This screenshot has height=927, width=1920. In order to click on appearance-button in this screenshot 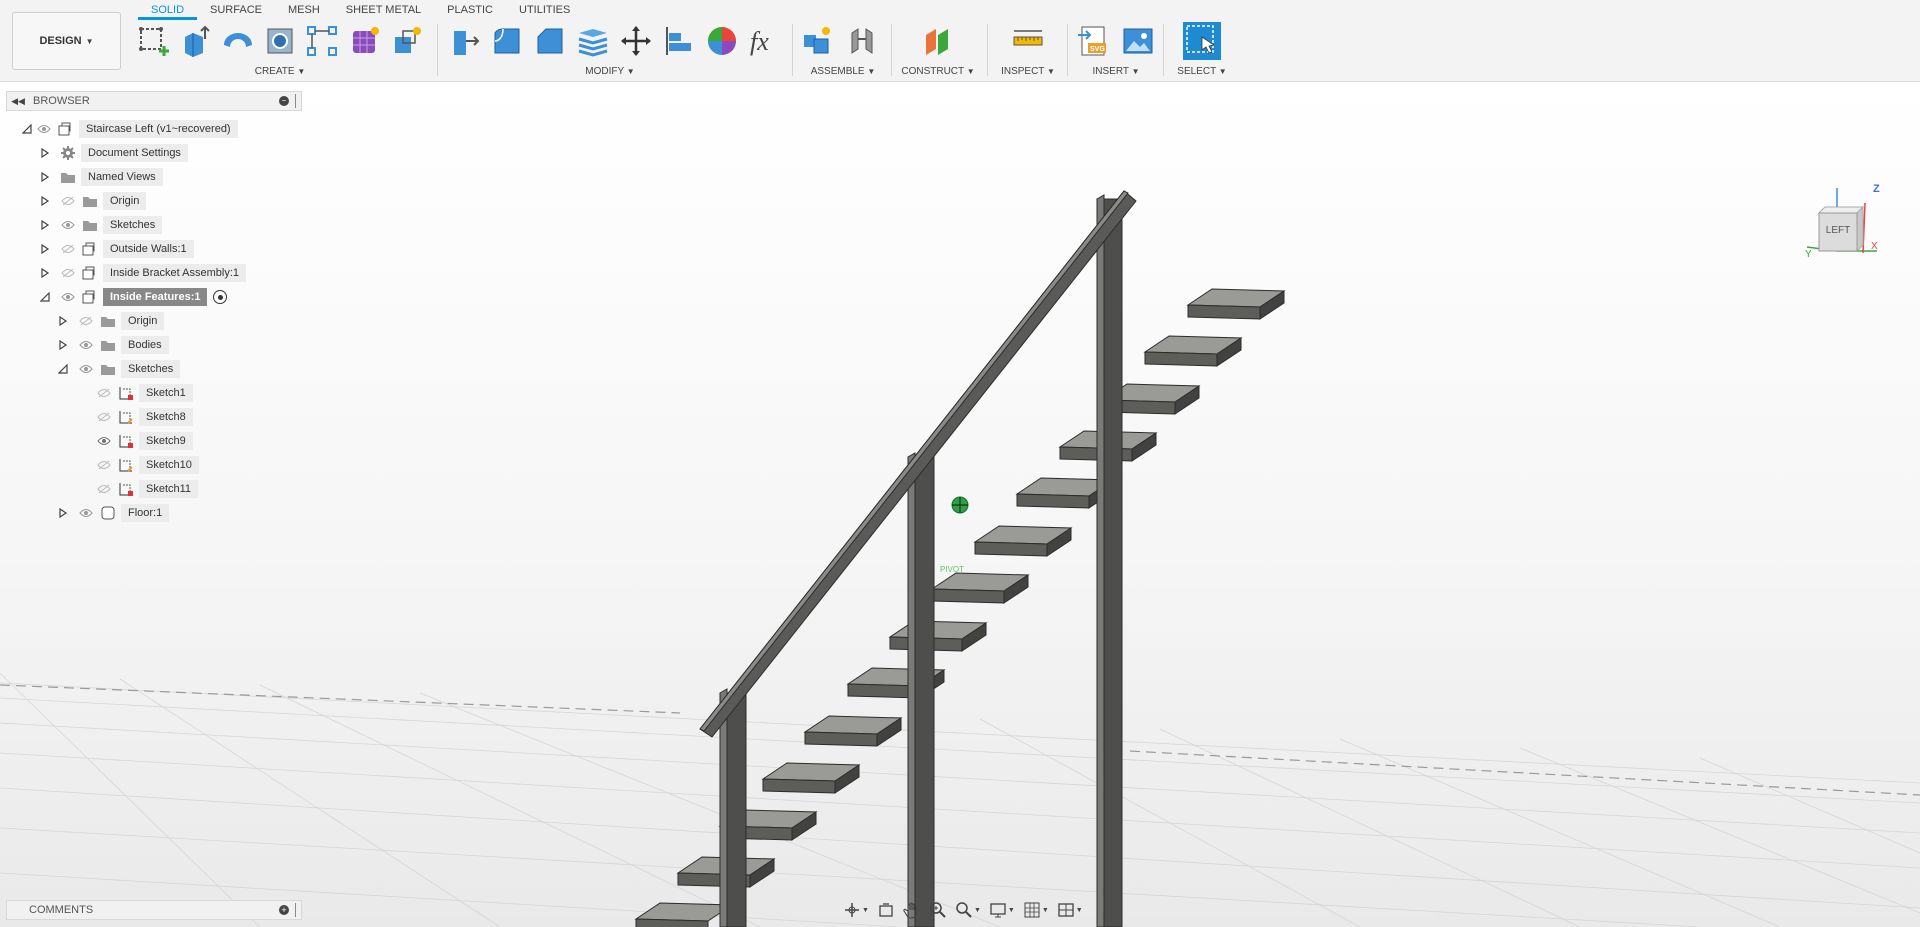, I will do `click(721, 41)`.